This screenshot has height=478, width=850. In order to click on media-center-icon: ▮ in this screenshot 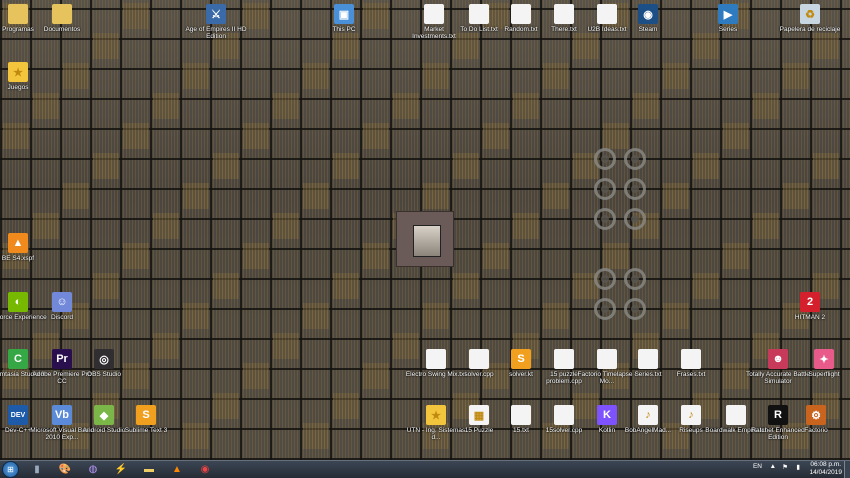, I will do `click(37, 469)`.